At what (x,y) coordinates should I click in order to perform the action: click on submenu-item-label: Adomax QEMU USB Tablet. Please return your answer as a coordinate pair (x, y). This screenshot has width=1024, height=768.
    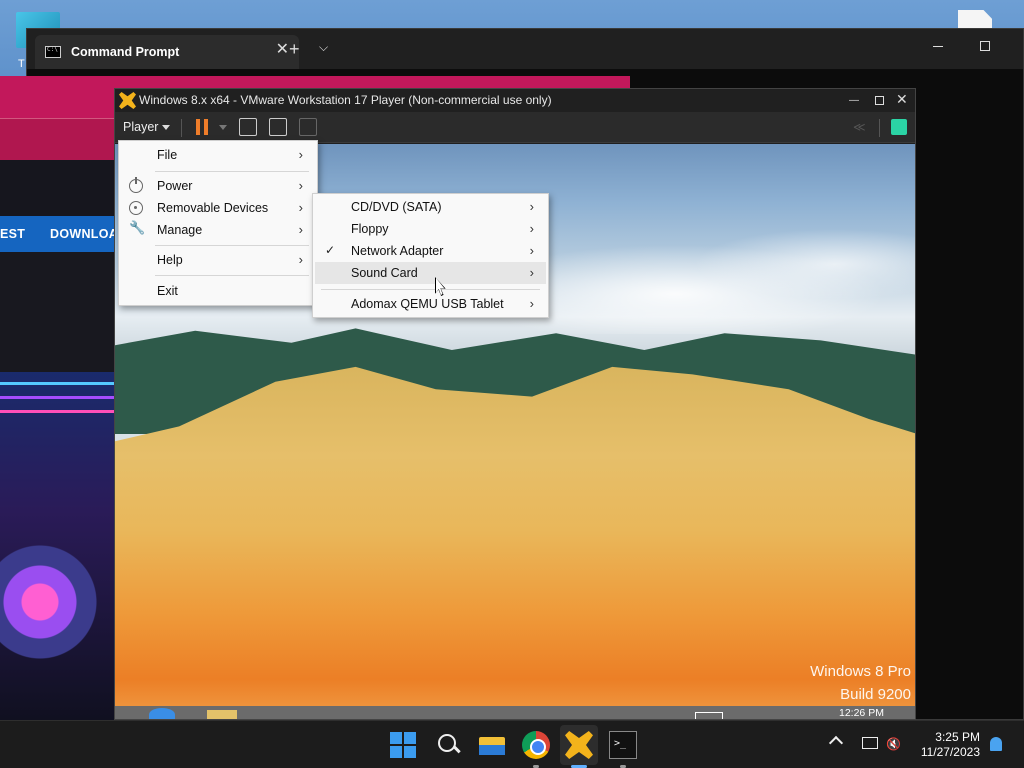
    Looking at the image, I should click on (427, 304).